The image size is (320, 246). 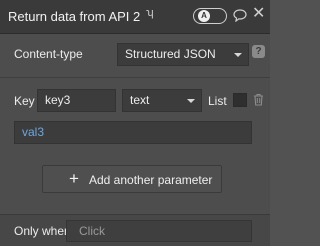 I want to click on content-type-dropdown: Structured JSON, so click(x=183, y=54).